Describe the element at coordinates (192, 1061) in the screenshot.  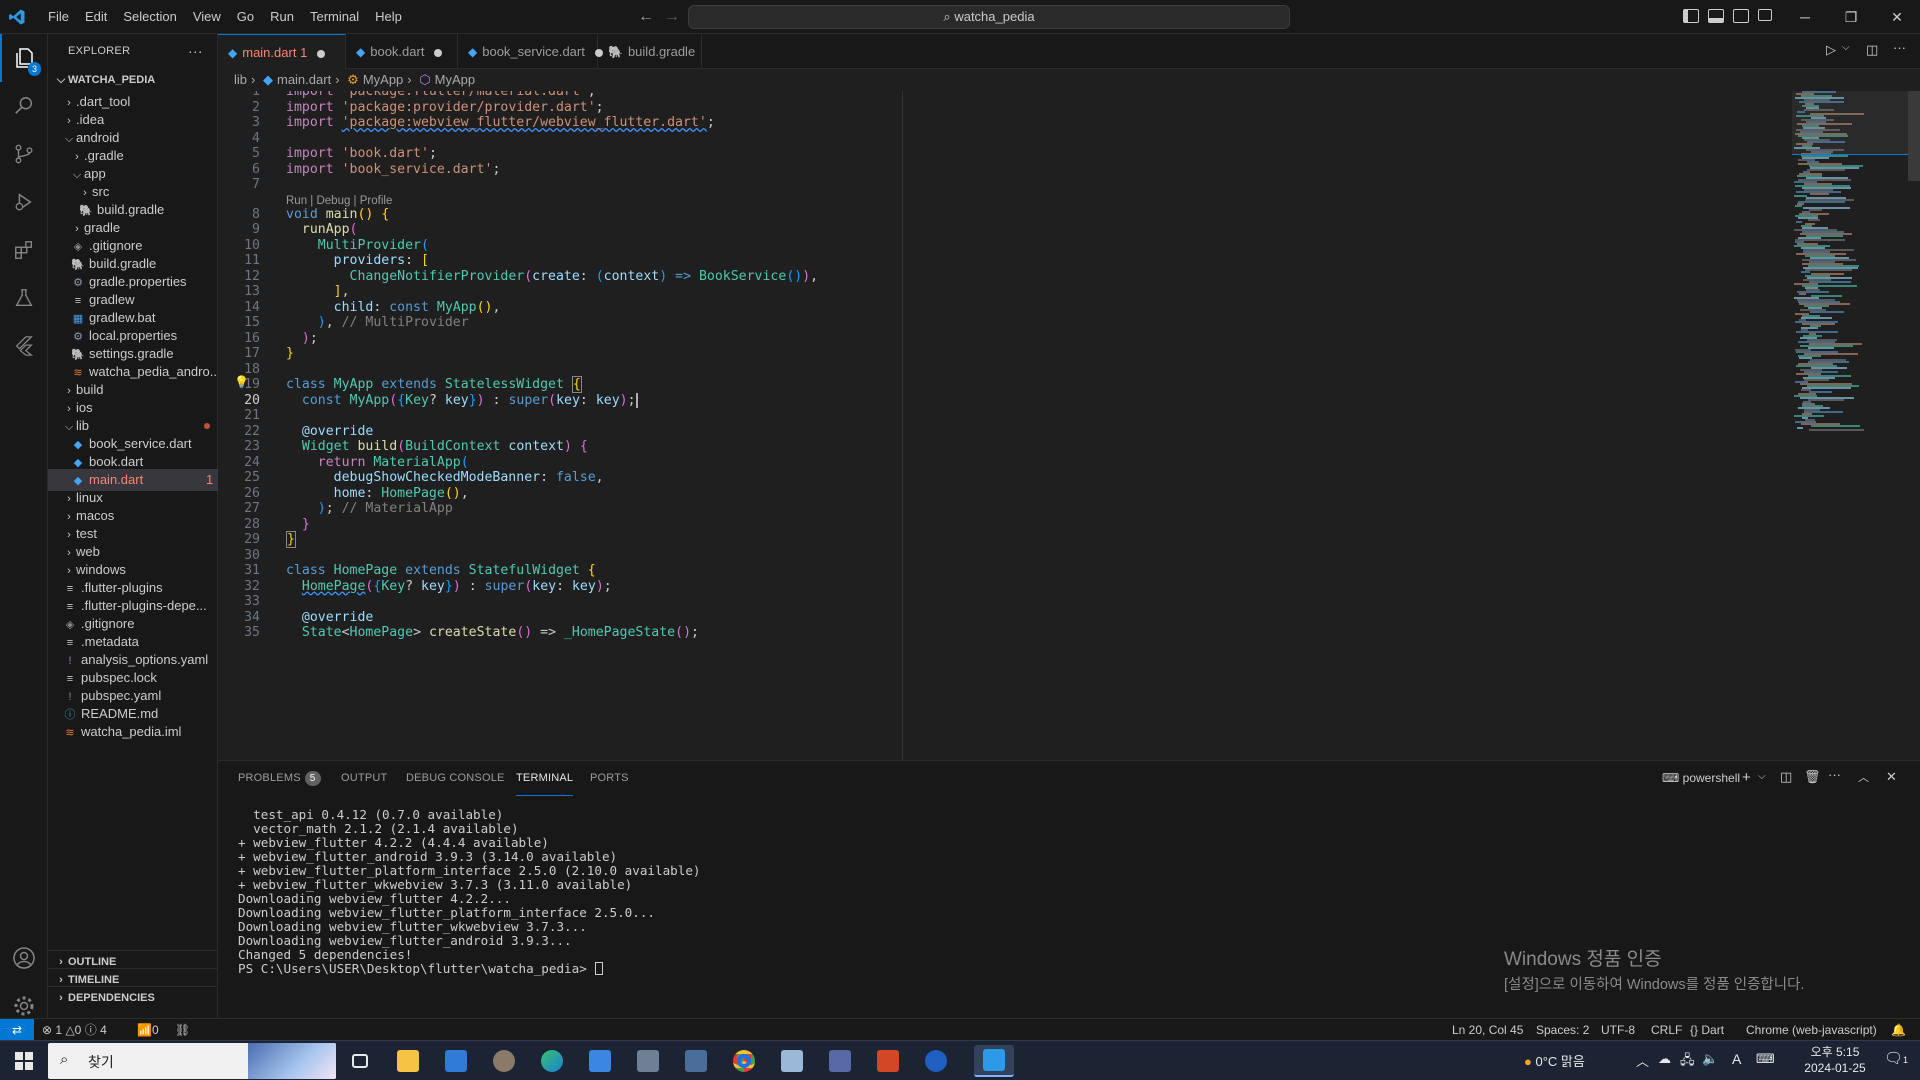
I see `taskbar-search-box: ⌕ 찾기` at that location.